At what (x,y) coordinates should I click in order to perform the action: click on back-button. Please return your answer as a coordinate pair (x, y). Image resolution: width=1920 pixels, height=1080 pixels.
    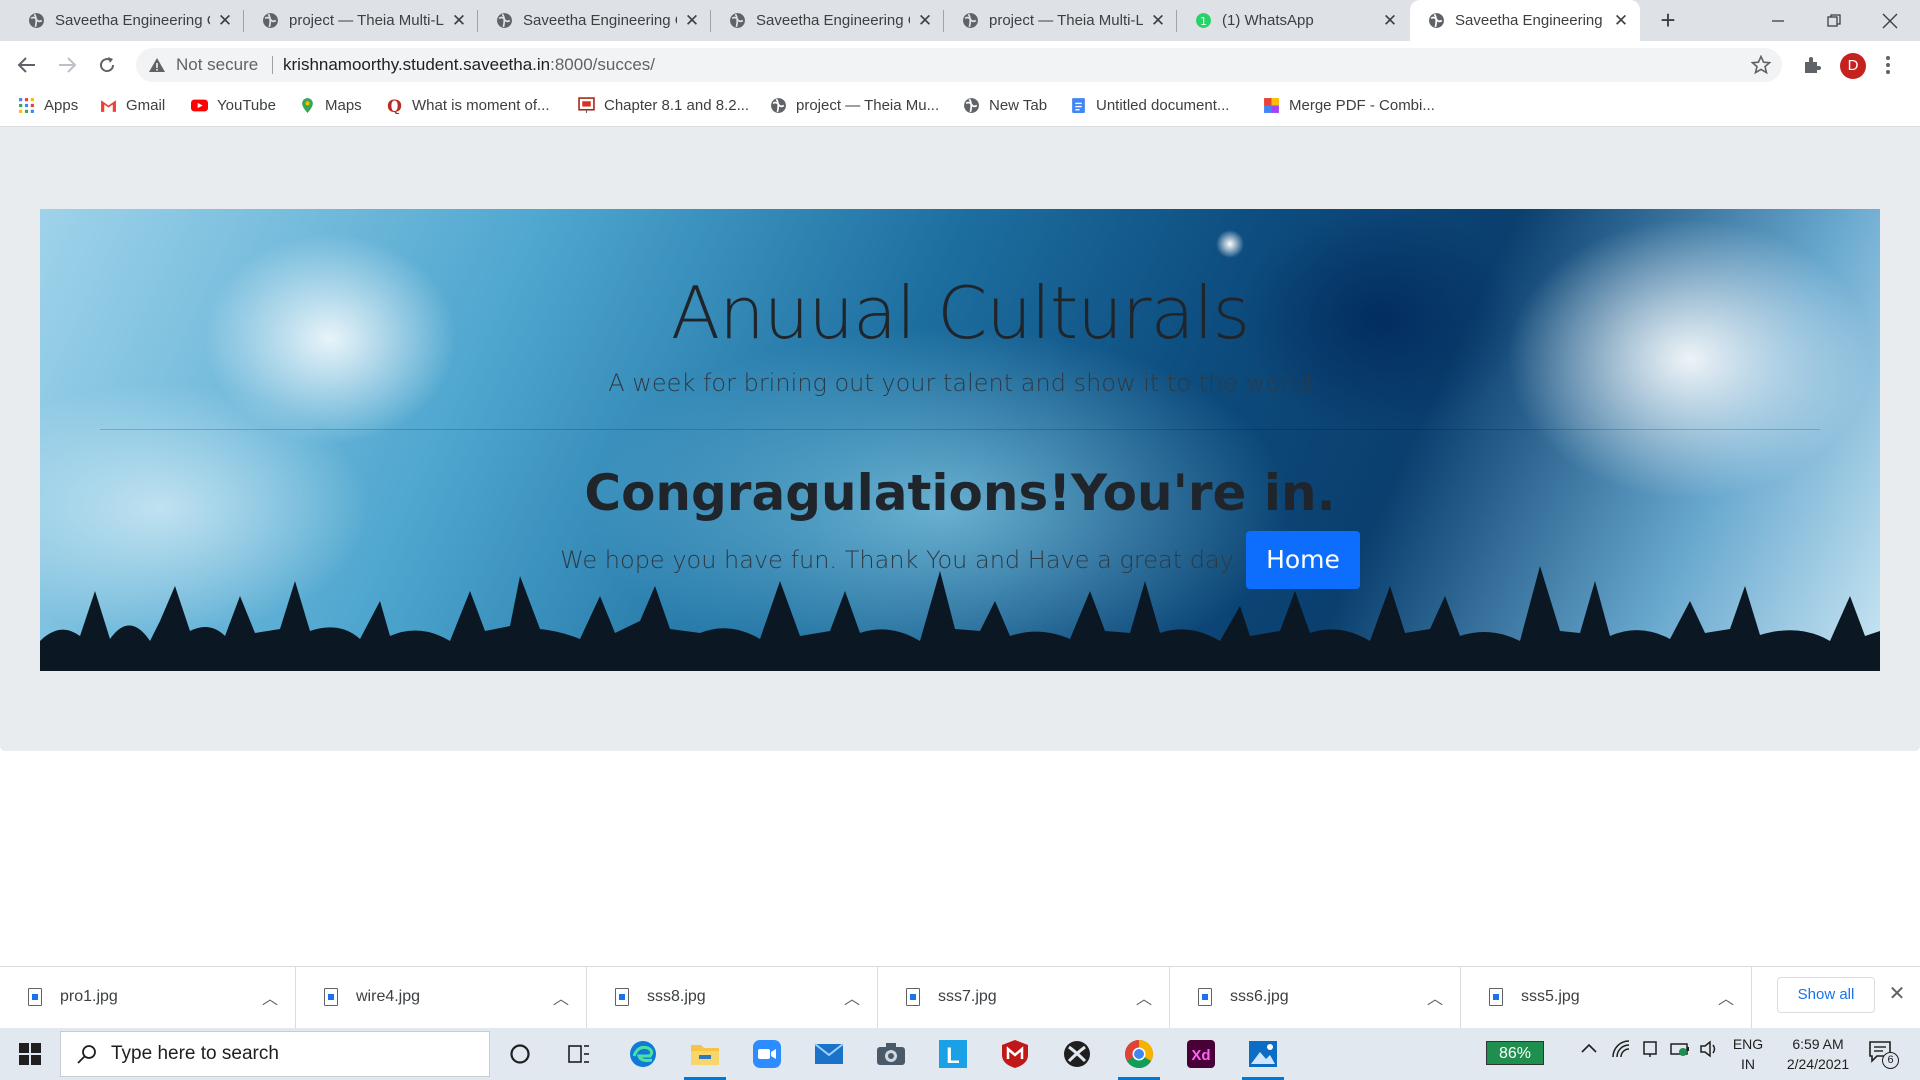
    Looking at the image, I should click on (27, 65).